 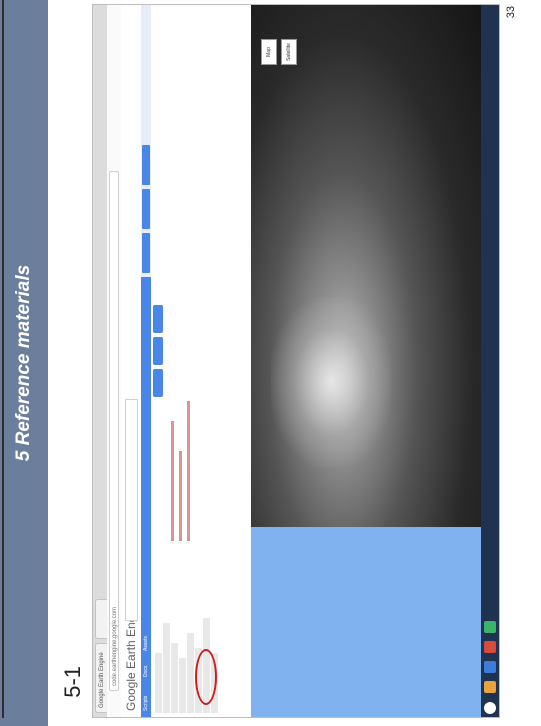 I want to click on scripts-panel: Scripts Docs Assets, so click(x=196, y=631).